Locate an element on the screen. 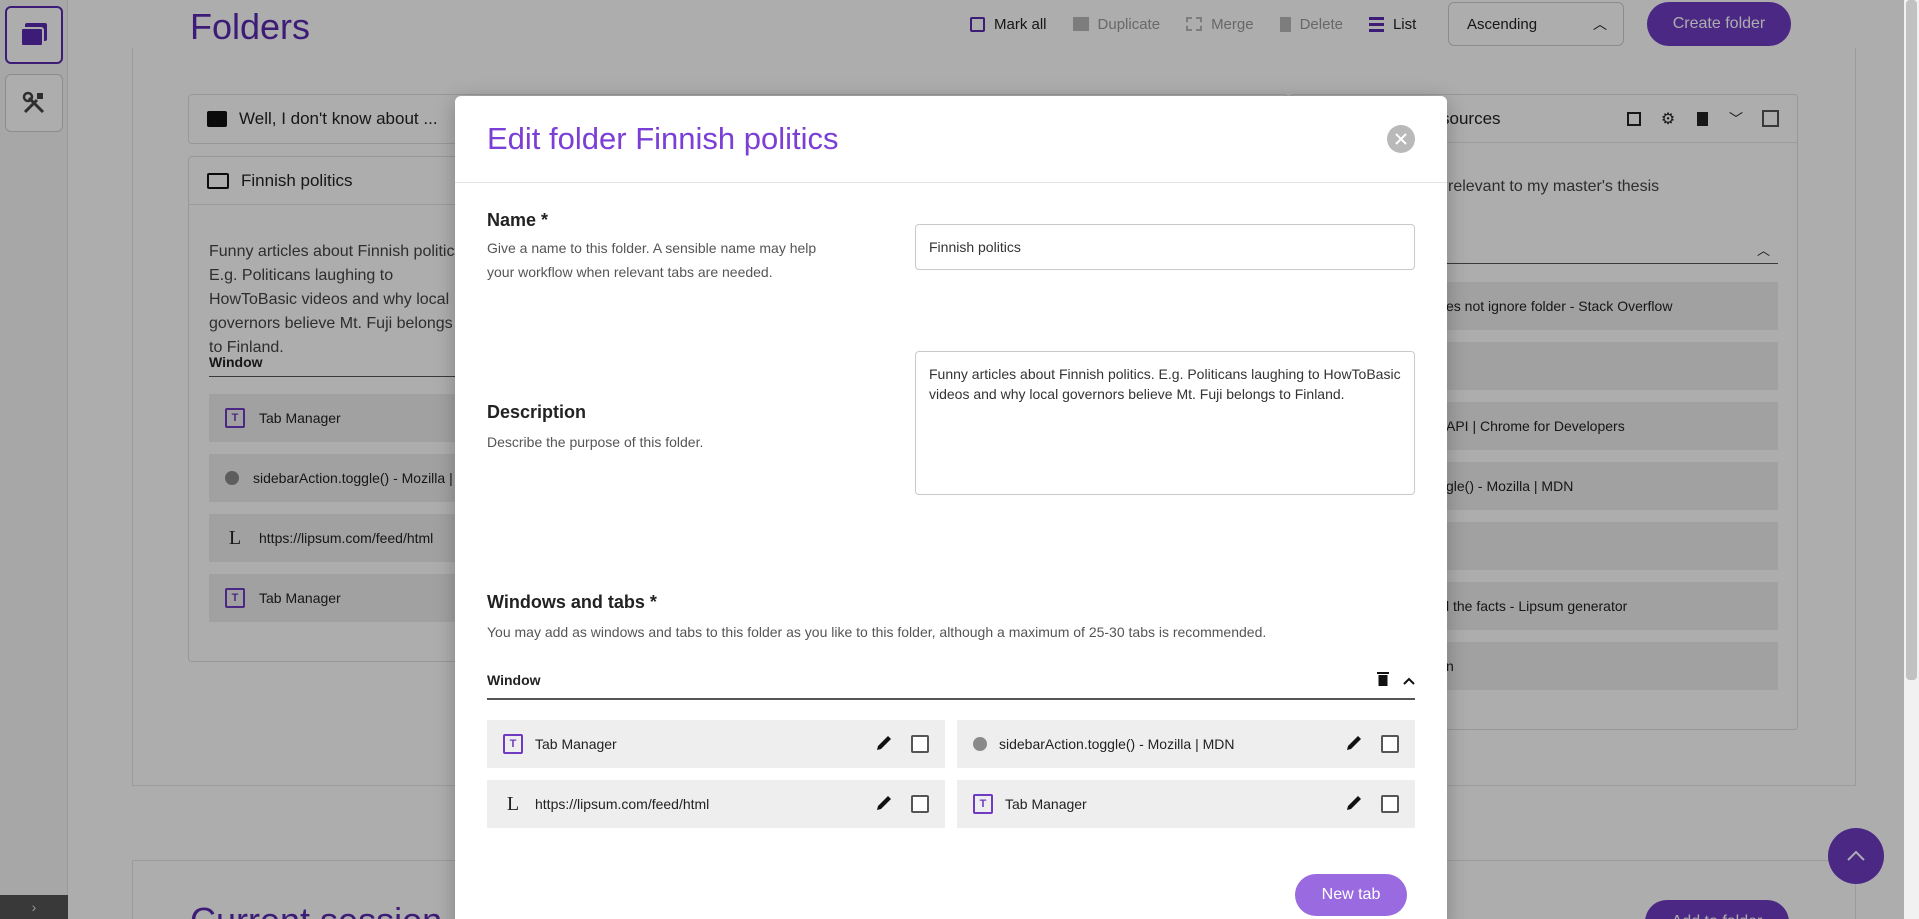 Image resolution: width=1919 pixels, height=919 pixels. close-icon is located at coordinates (1401, 139).